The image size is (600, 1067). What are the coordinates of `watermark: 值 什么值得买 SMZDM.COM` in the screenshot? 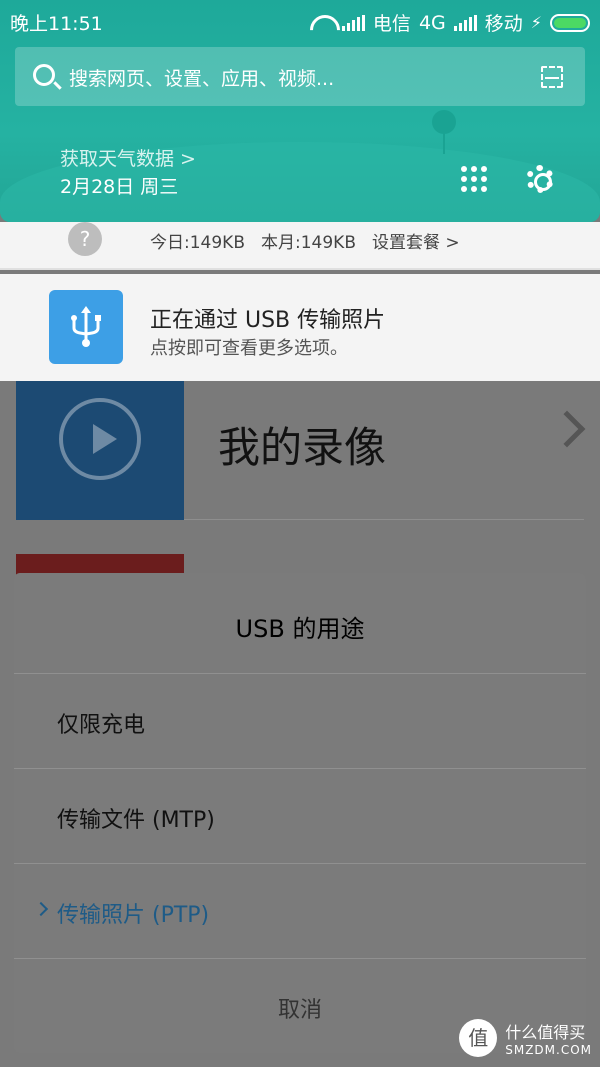 It's located at (525, 1038).